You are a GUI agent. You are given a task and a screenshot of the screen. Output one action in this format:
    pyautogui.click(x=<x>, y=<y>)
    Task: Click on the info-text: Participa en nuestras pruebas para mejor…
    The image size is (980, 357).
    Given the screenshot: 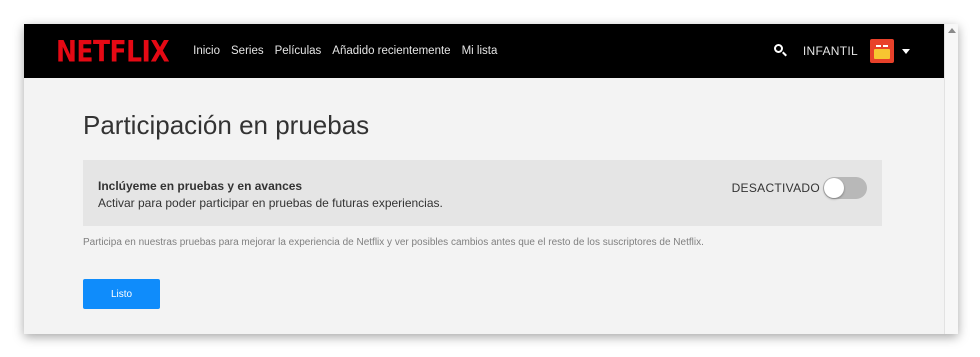 What is the action you would take?
    pyautogui.click(x=393, y=242)
    